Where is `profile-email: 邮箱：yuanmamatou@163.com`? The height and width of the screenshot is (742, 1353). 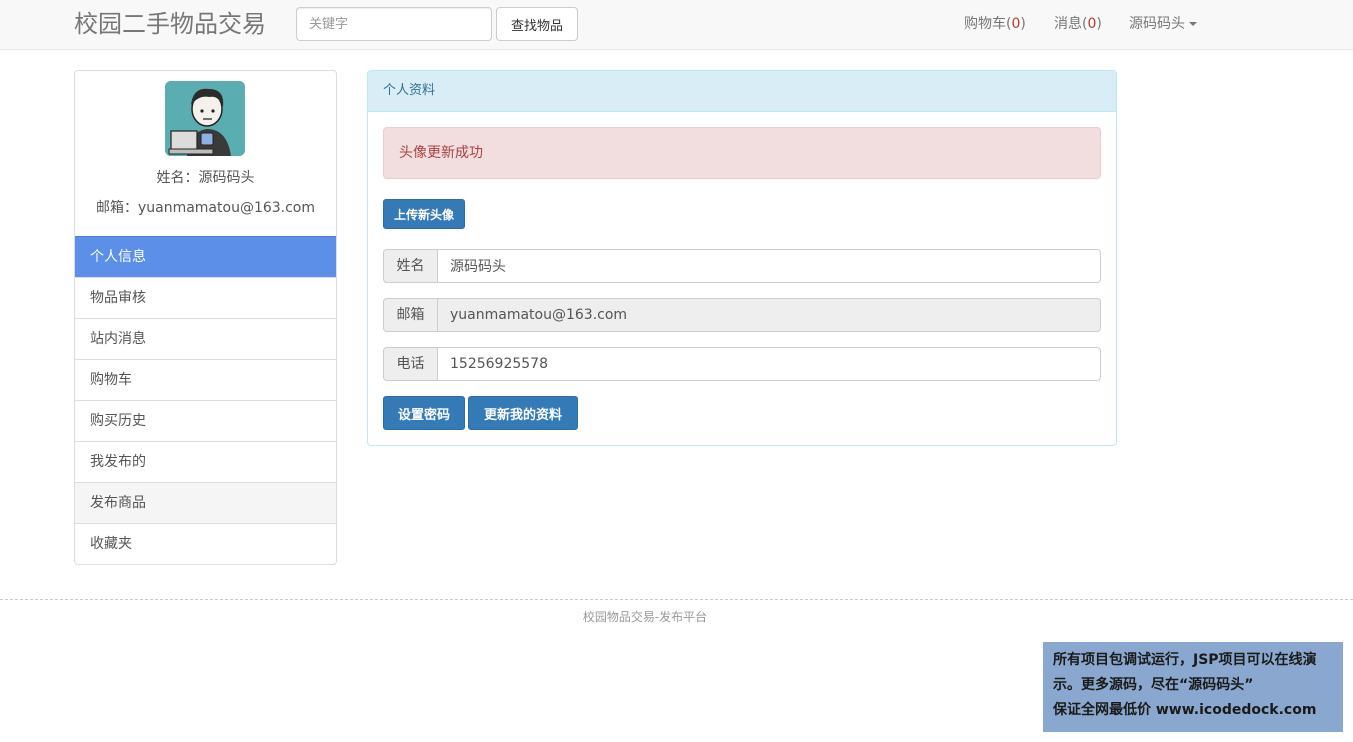
profile-email: 邮箱：yuanmamatou@163.com is located at coordinates (205, 208).